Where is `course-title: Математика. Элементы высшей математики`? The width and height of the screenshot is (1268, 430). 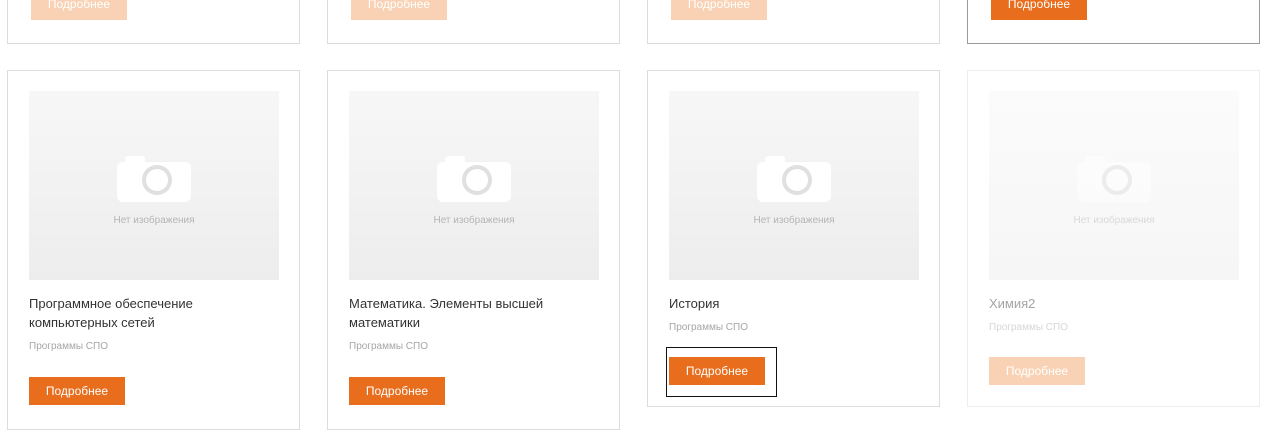 course-title: Математика. Элементы высшей математики is located at coordinates (469, 313).